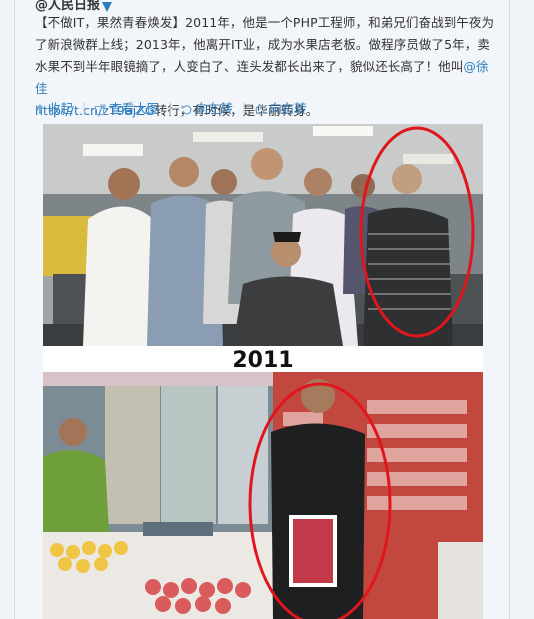  I want to click on image-toolbar: 收起 | 查看大图 | 向左转 | 向右转, so click(171, 107).